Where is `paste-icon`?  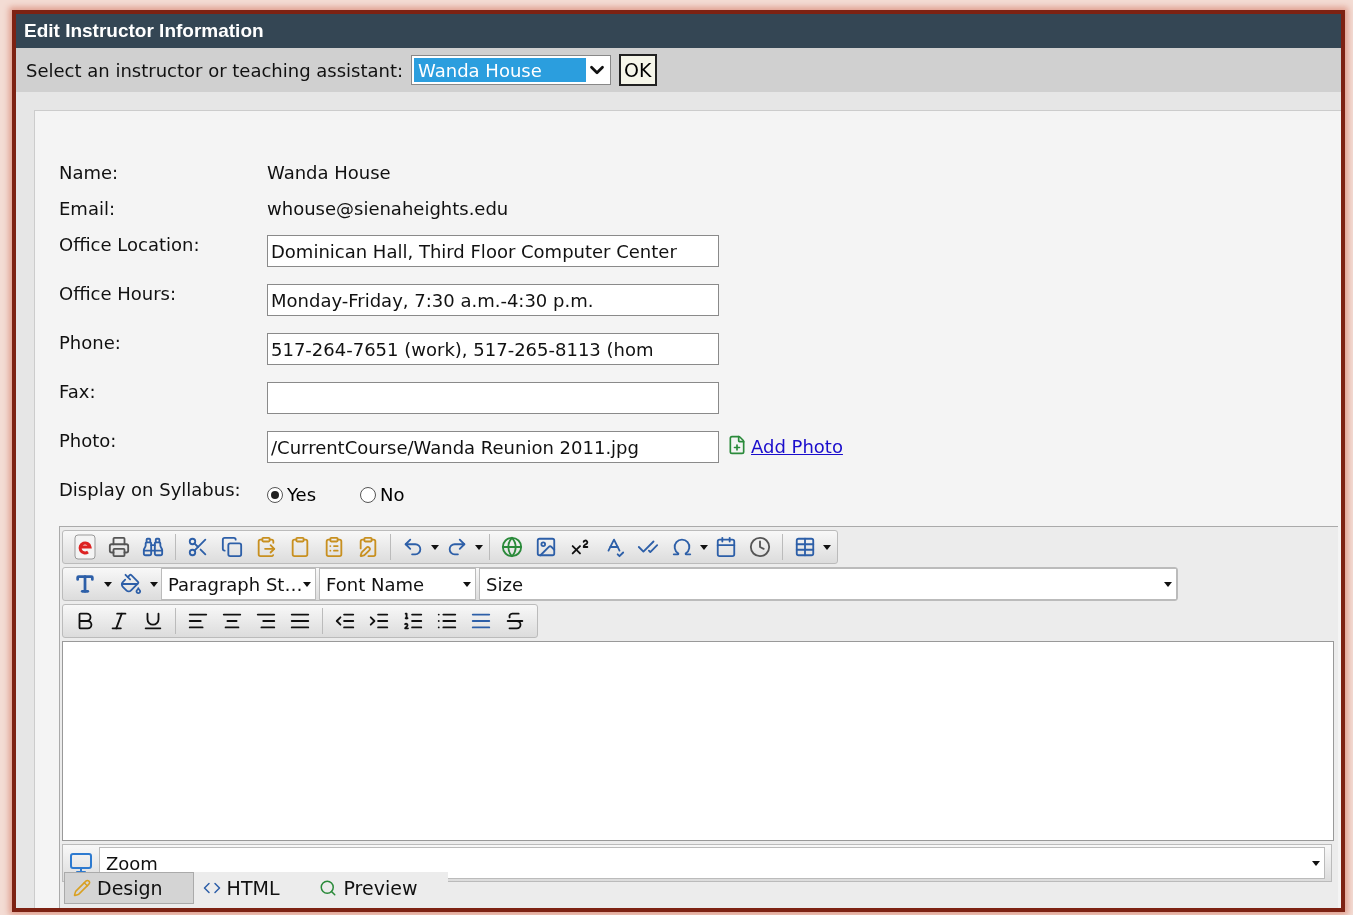
paste-icon is located at coordinates (266, 547).